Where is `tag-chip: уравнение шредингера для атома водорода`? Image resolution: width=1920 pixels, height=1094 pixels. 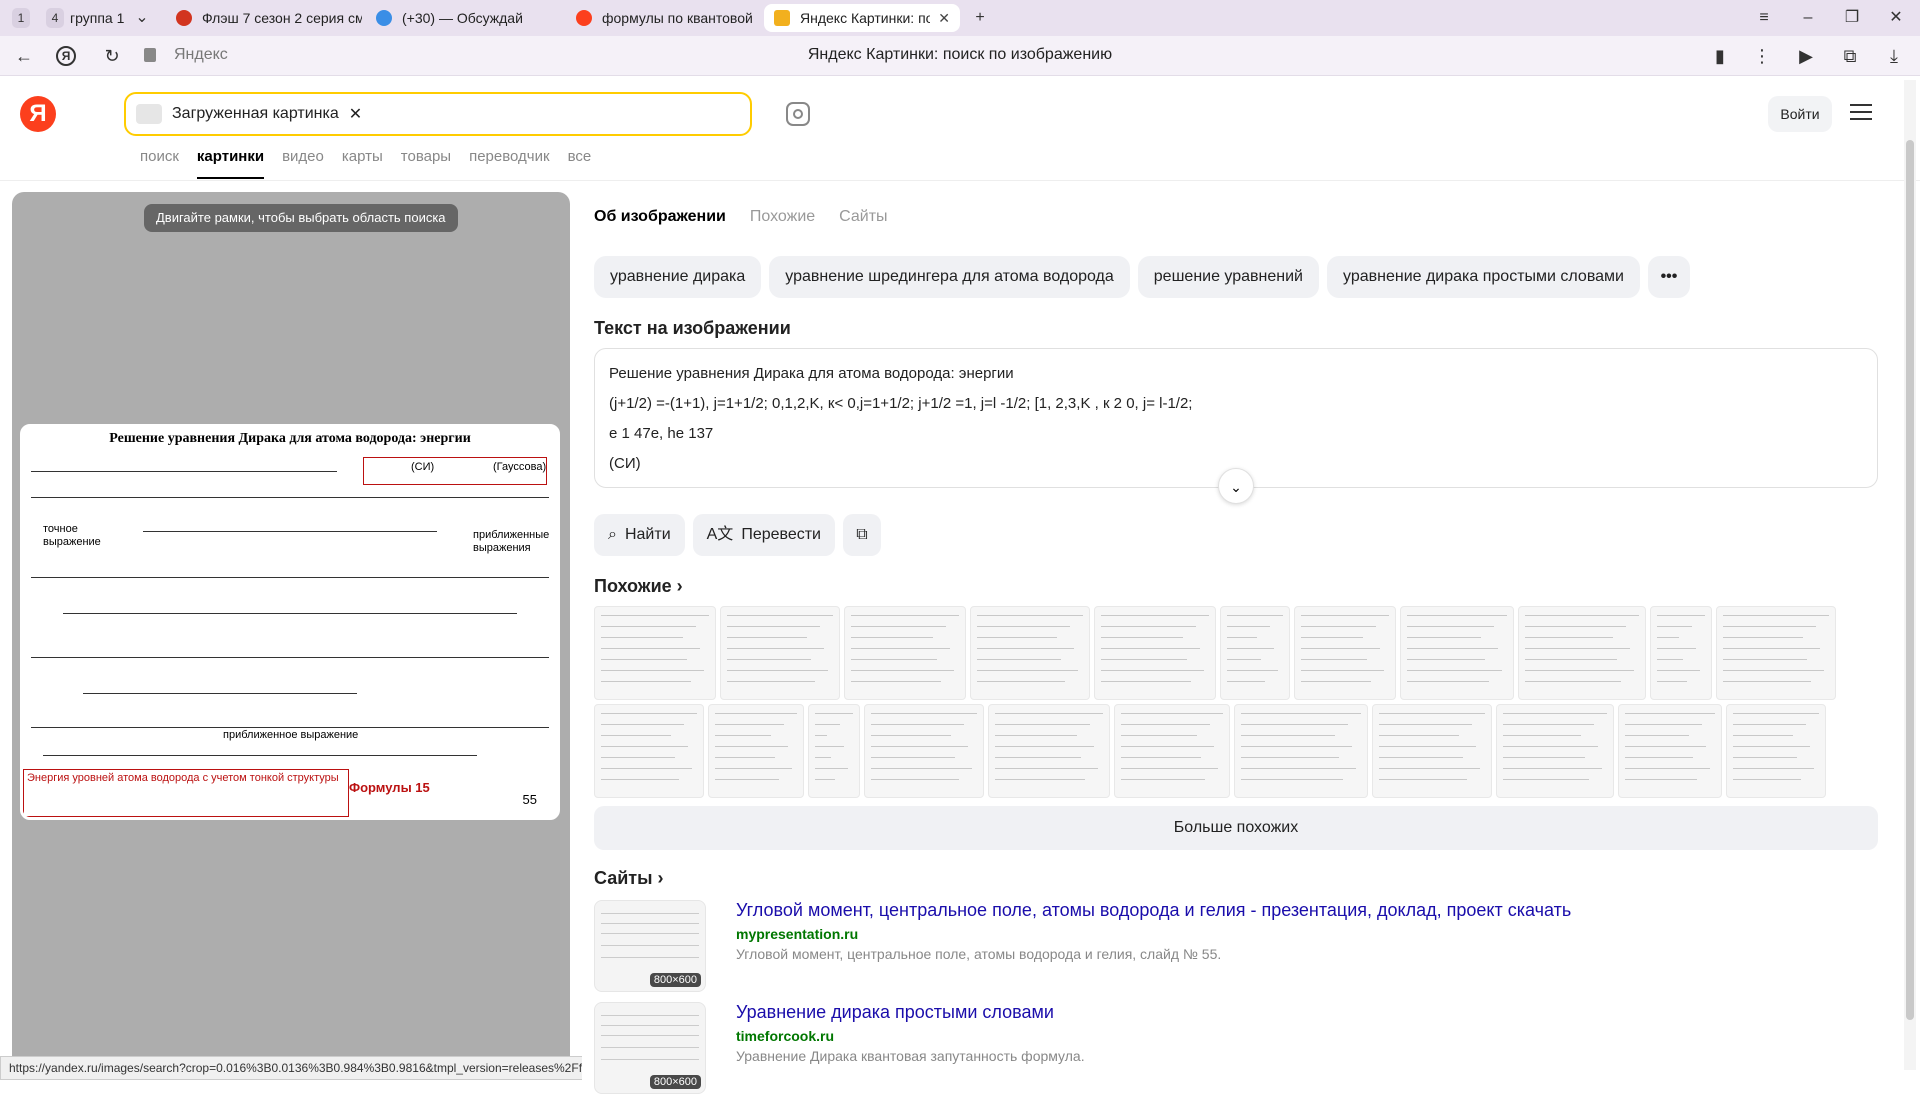
tag-chip: уравнение шредингера для атома водорода is located at coordinates (949, 277).